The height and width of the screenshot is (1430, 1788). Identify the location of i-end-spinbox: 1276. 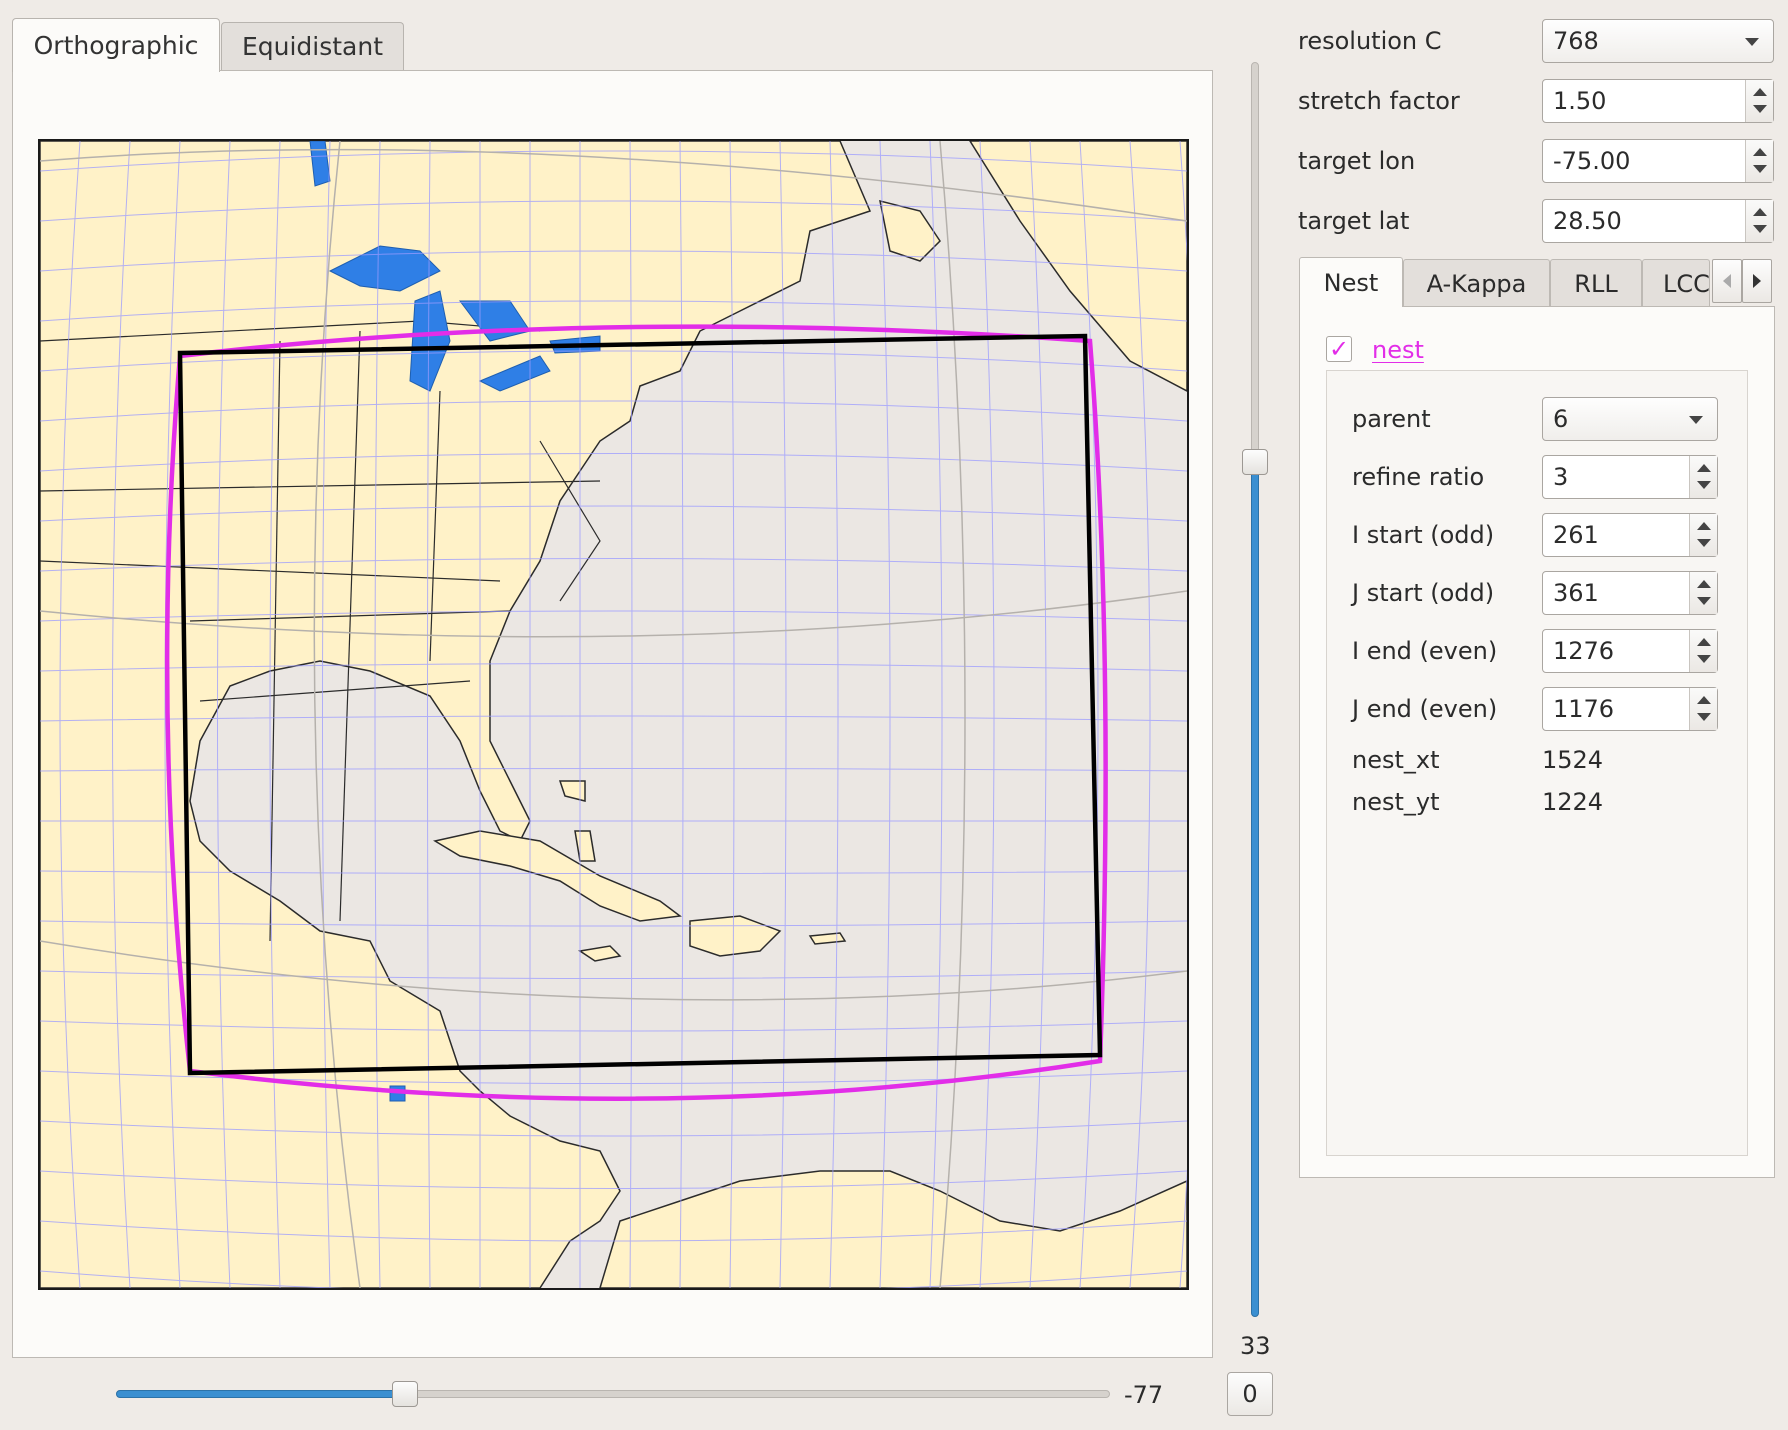
(1630, 651).